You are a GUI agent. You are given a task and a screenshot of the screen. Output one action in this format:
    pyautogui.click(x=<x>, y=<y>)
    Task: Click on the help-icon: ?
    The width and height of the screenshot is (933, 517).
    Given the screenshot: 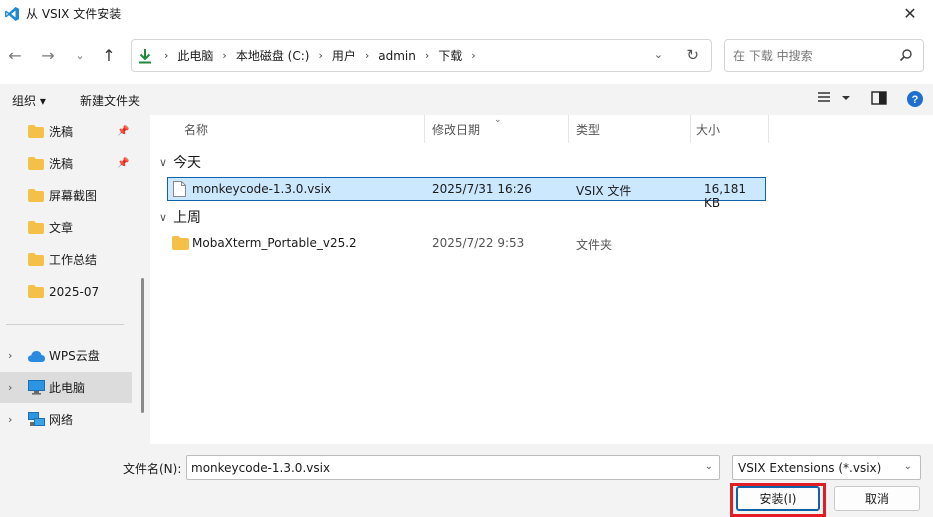 What is the action you would take?
    pyautogui.click(x=915, y=99)
    